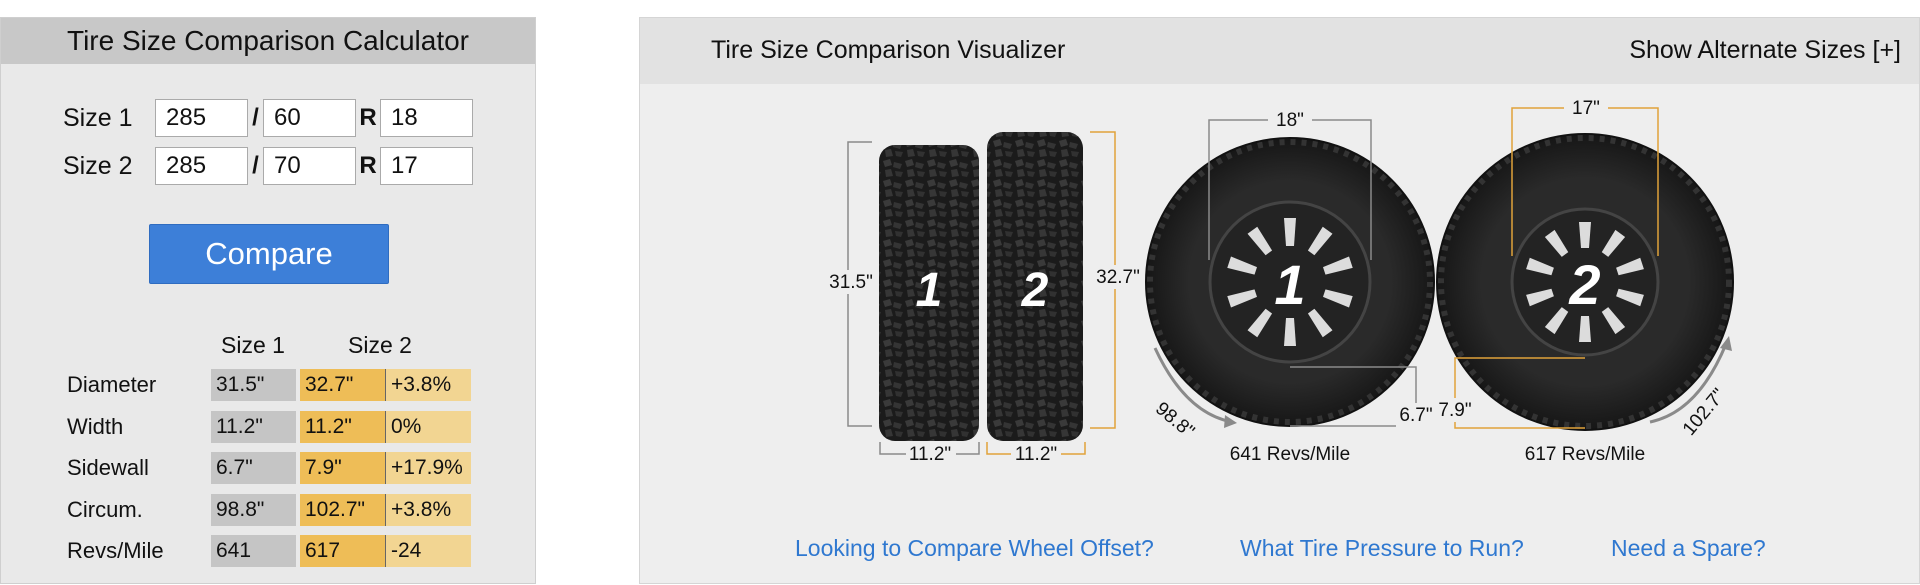  I want to click on result-row-diameter: Diameter 31.5" 32.7" +3.8%, so click(269, 385).